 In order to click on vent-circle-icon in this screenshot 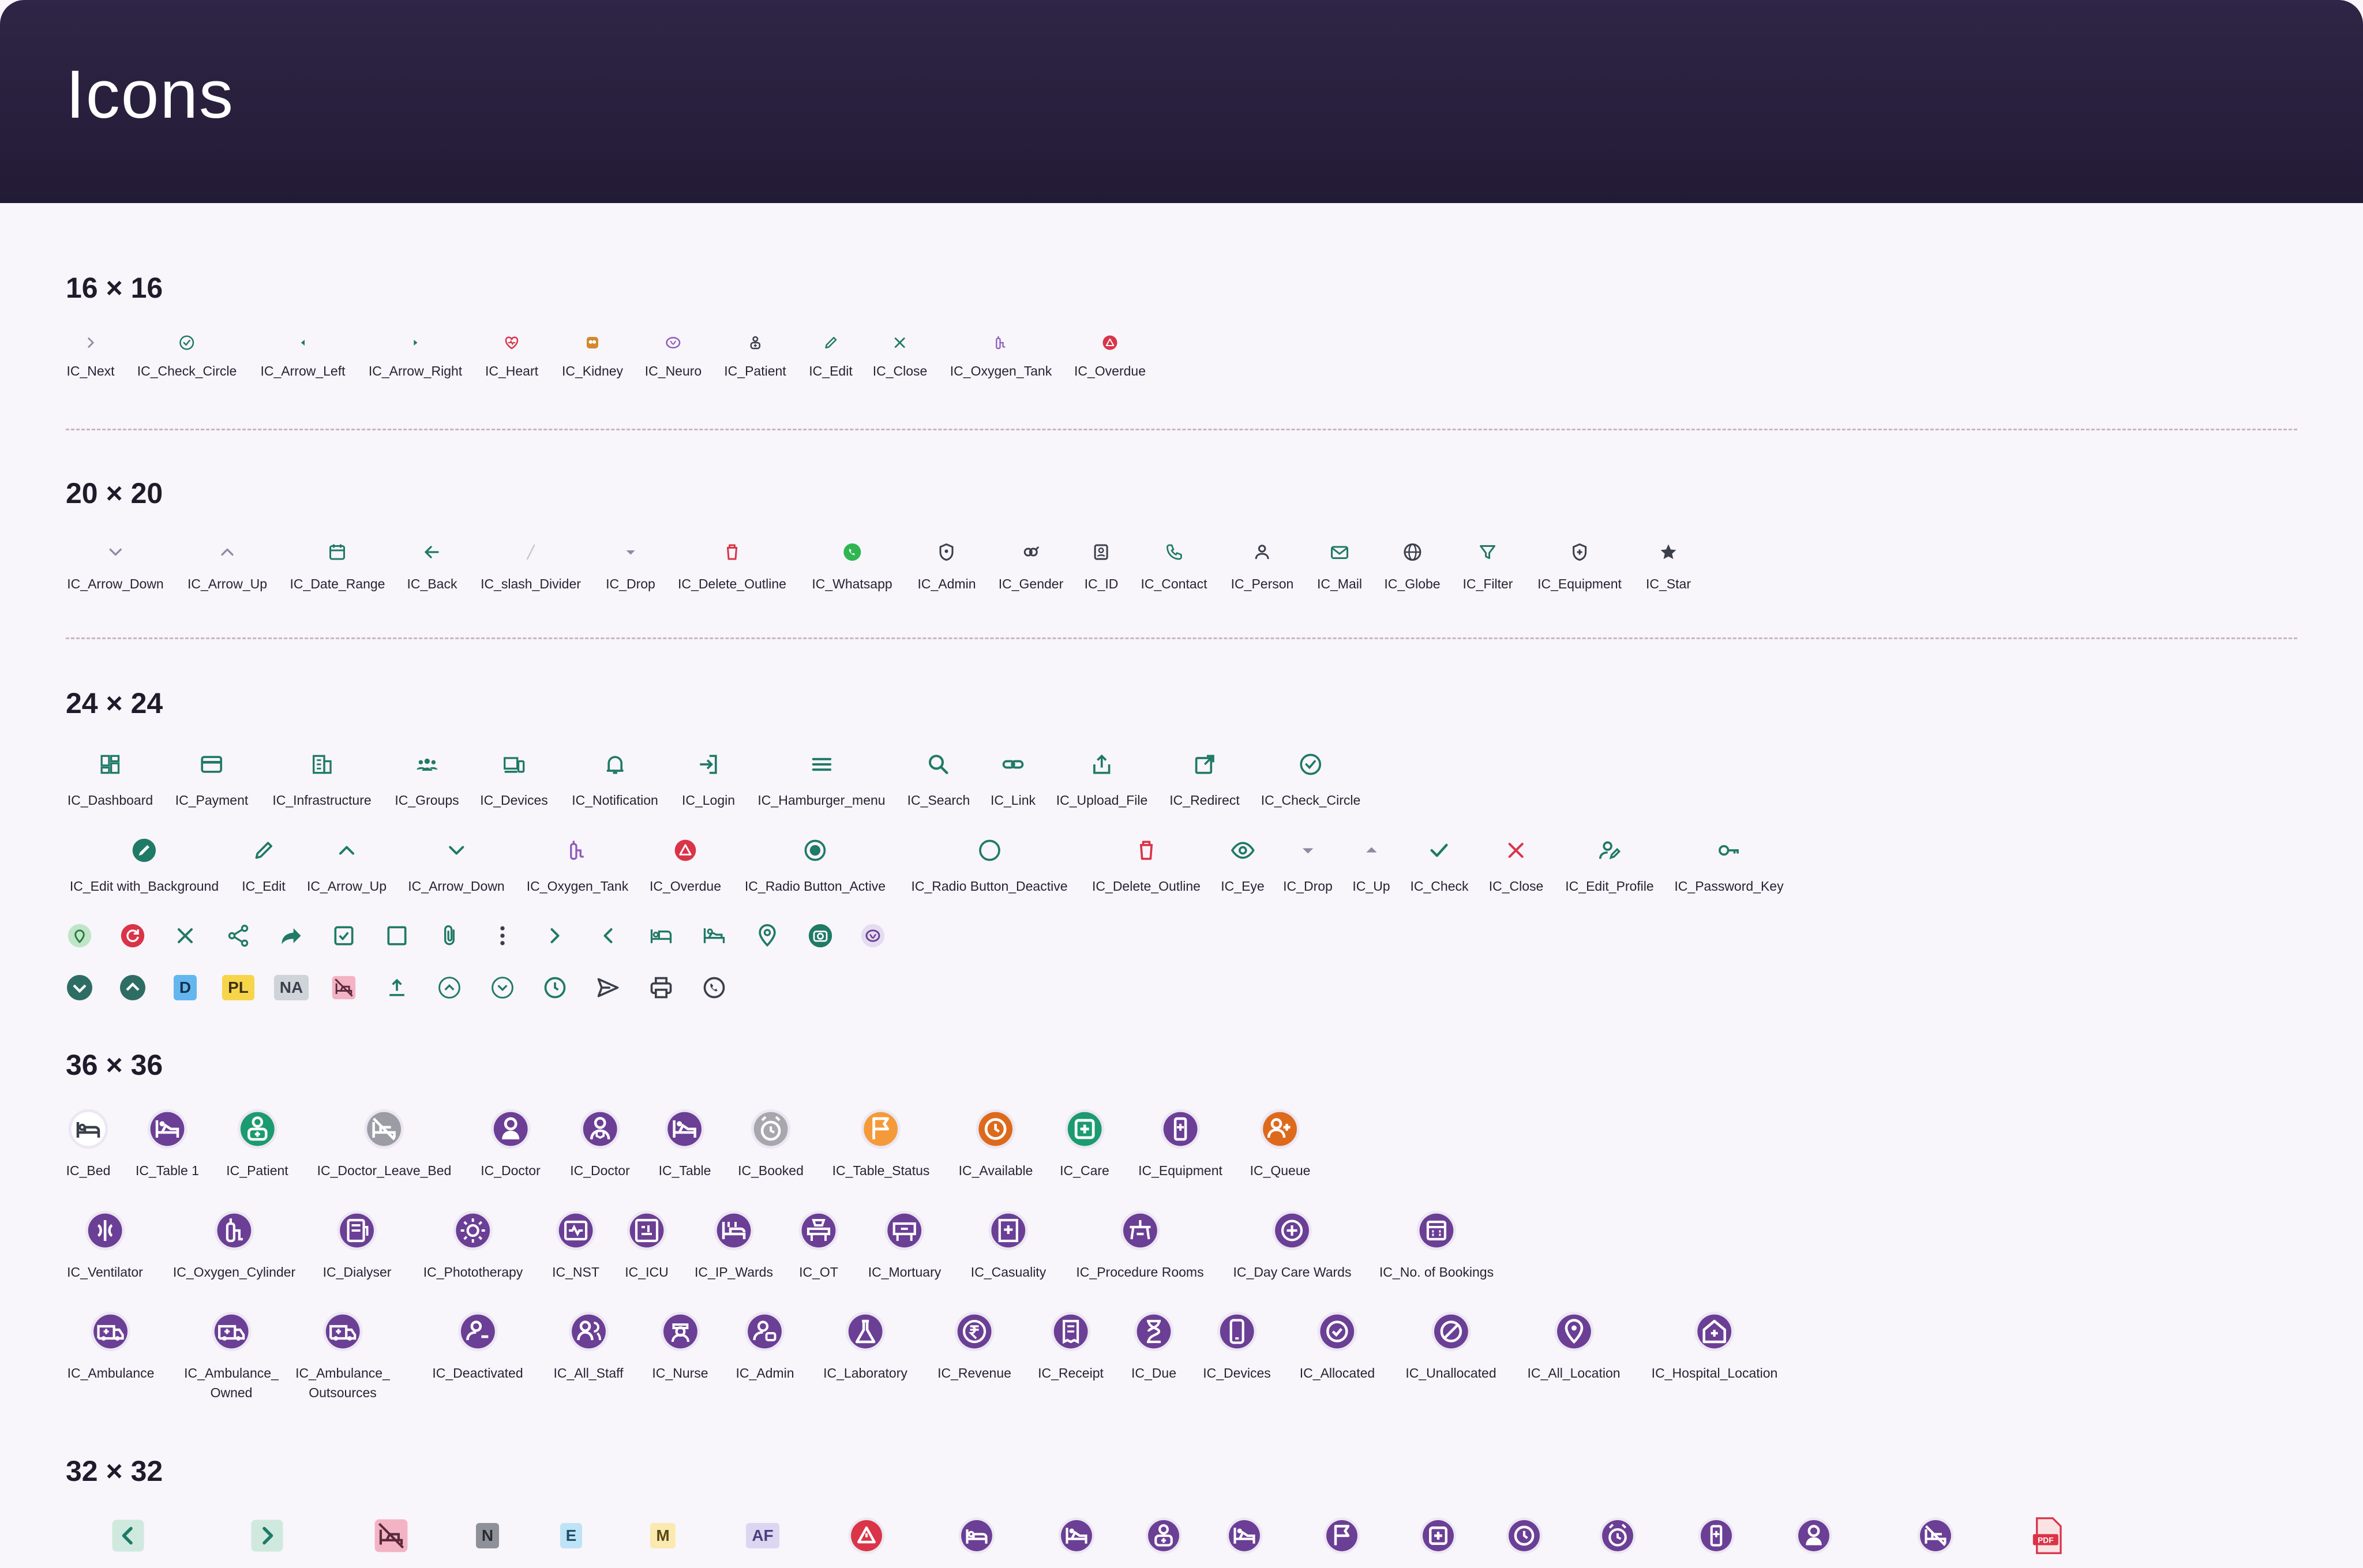, I will do `click(104, 1230)`.